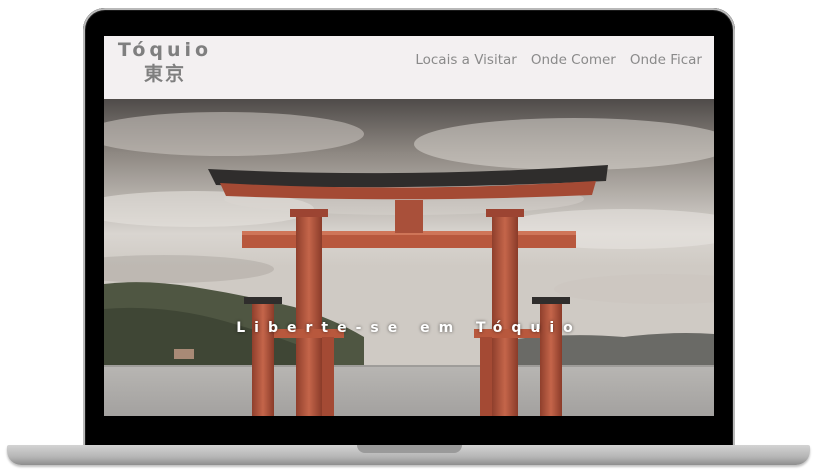  What do you see at coordinates (165, 62) in the screenshot?
I see `site-logo: Tóquio 東京` at bounding box center [165, 62].